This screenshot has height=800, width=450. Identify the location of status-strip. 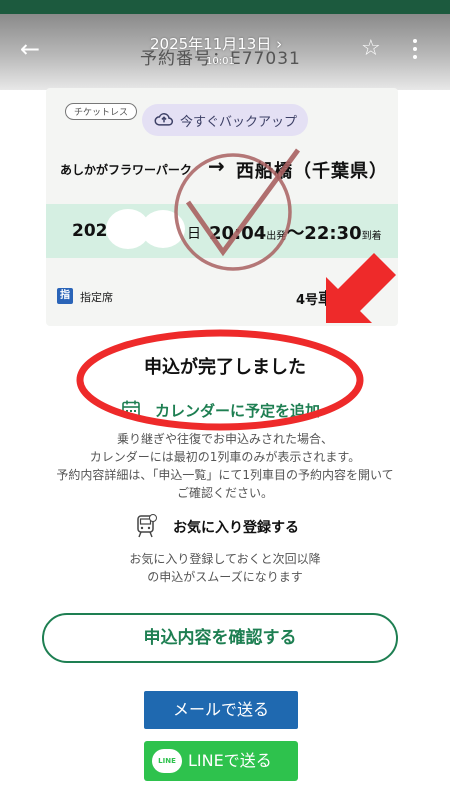
(225, 7).